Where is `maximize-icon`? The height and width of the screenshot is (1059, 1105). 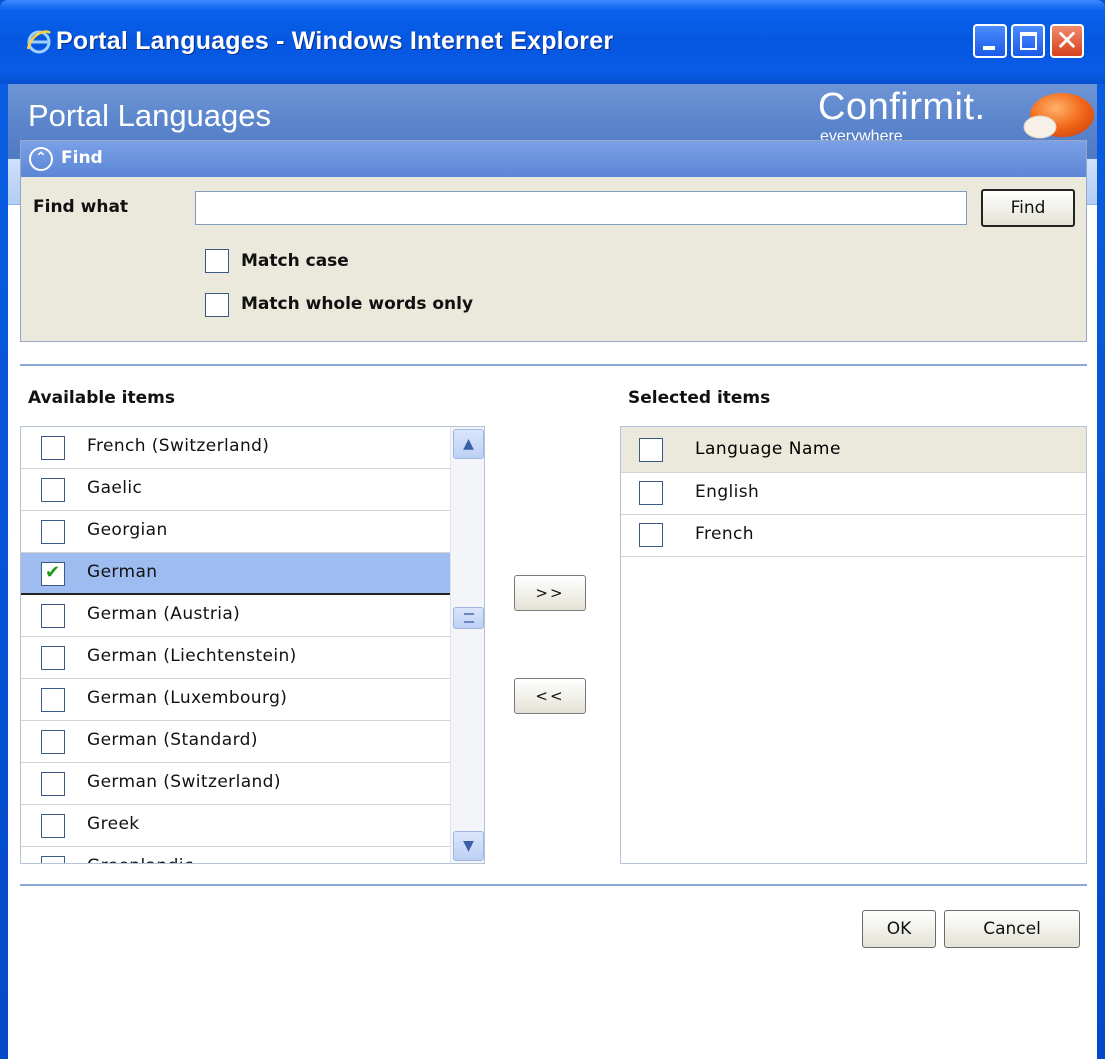
maximize-icon is located at coordinates (1028, 41).